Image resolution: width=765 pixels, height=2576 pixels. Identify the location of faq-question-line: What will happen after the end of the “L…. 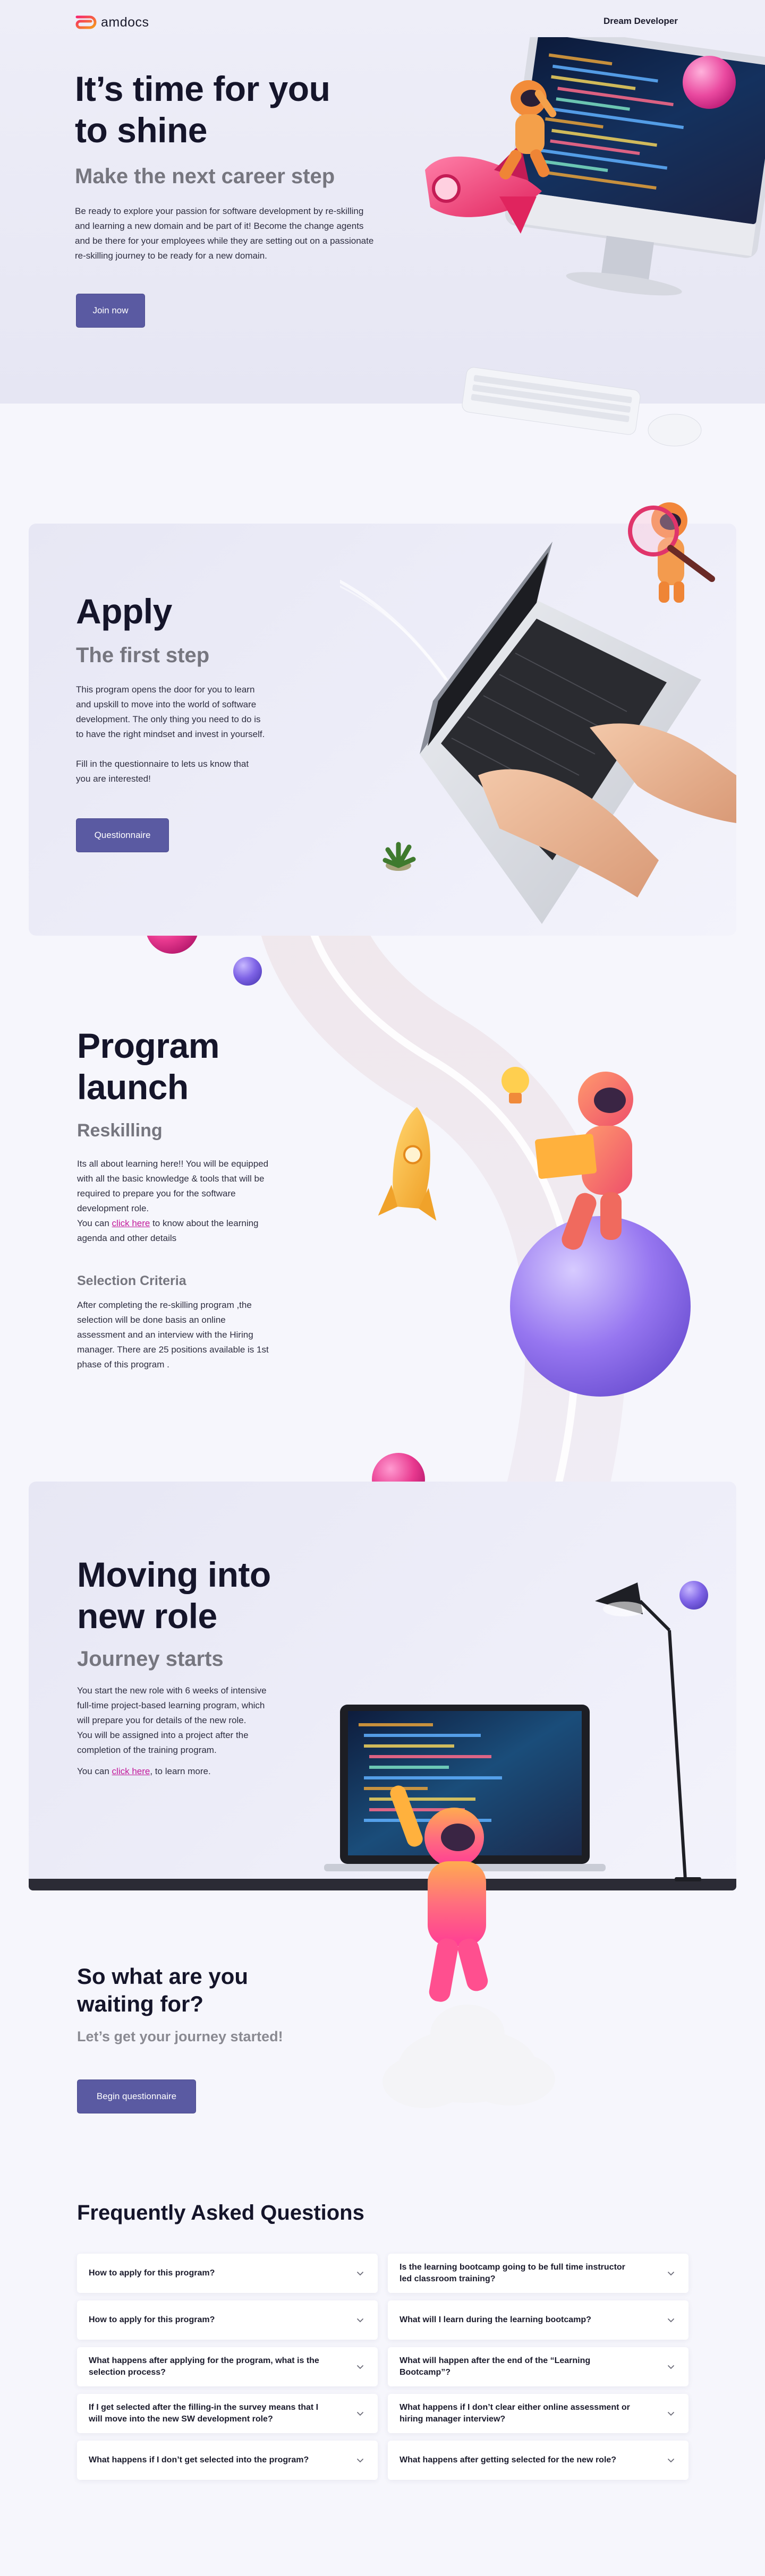
(495, 2360).